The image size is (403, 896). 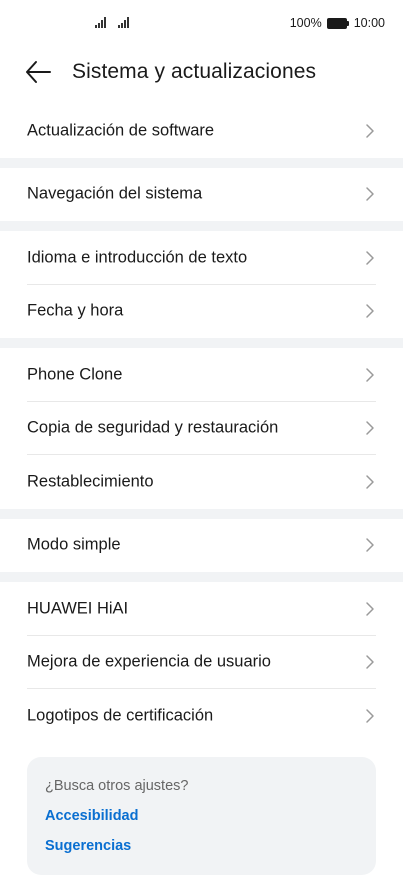 I want to click on status-bar: 100% 10:00, so click(x=201, y=24).